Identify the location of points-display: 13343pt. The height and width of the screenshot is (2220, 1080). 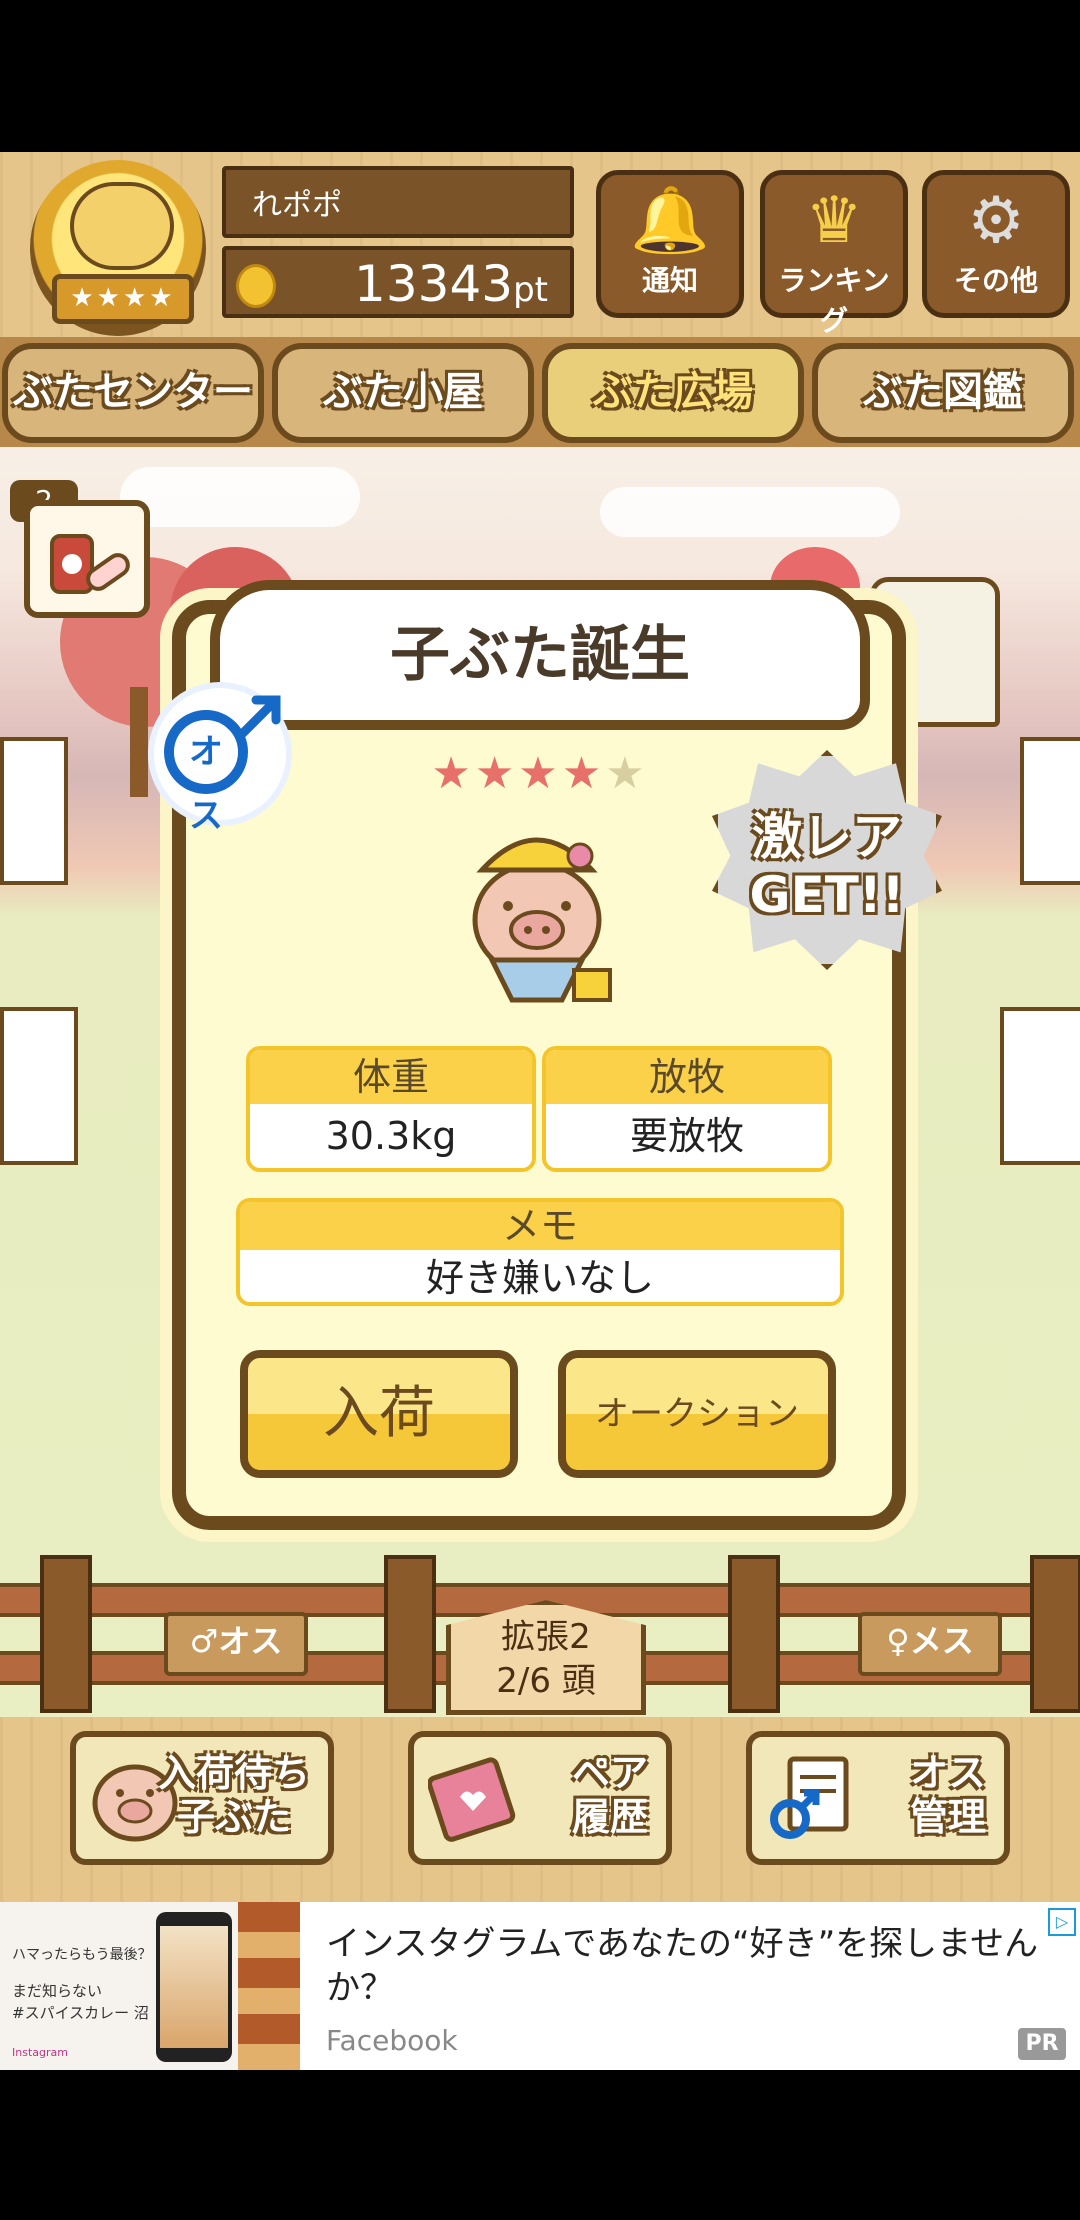
(398, 282).